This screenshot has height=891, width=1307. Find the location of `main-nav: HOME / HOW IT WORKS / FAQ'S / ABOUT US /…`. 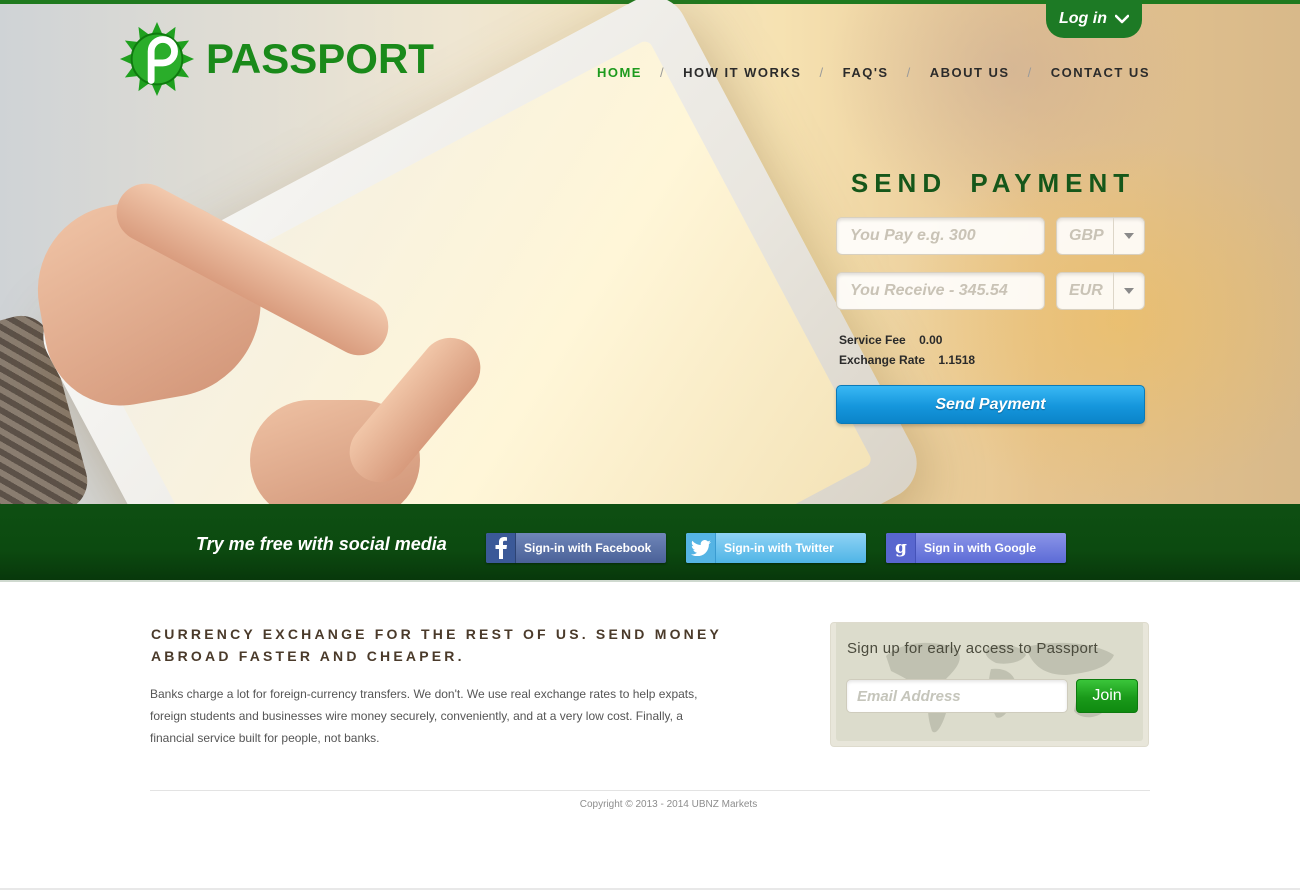

main-nav: HOME / HOW IT WORKS / FAQ'S / ABOUT US /… is located at coordinates (873, 72).